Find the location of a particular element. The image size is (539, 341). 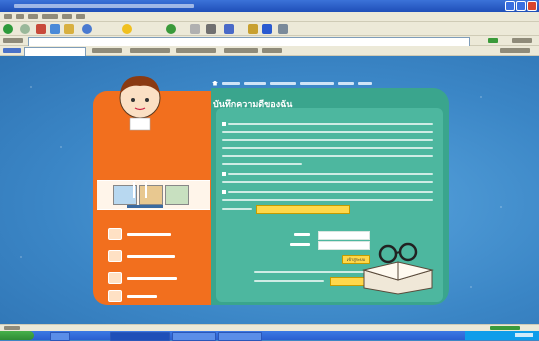

menu-file is located at coordinates (8, 16).